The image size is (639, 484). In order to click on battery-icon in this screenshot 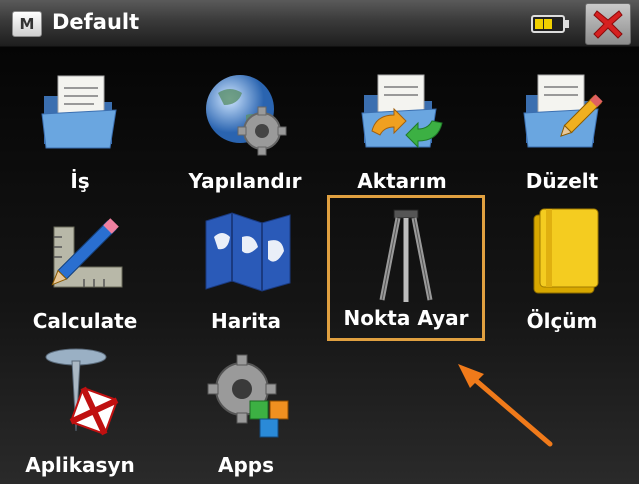, I will do `click(550, 24)`.